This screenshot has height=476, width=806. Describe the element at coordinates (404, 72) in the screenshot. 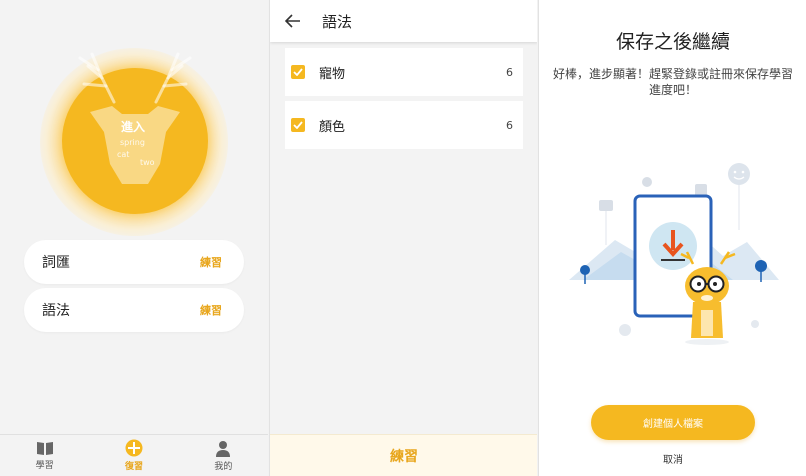

I see `list-item: 寵物 6` at that location.